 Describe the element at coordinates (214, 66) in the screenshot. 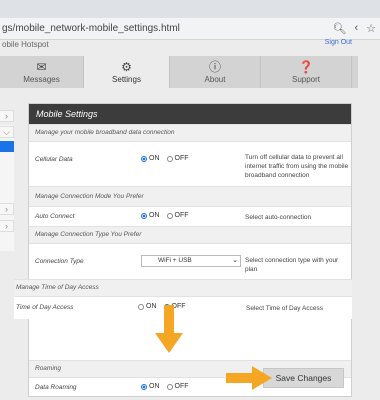

I see `info-icon: ⓘ` at that location.